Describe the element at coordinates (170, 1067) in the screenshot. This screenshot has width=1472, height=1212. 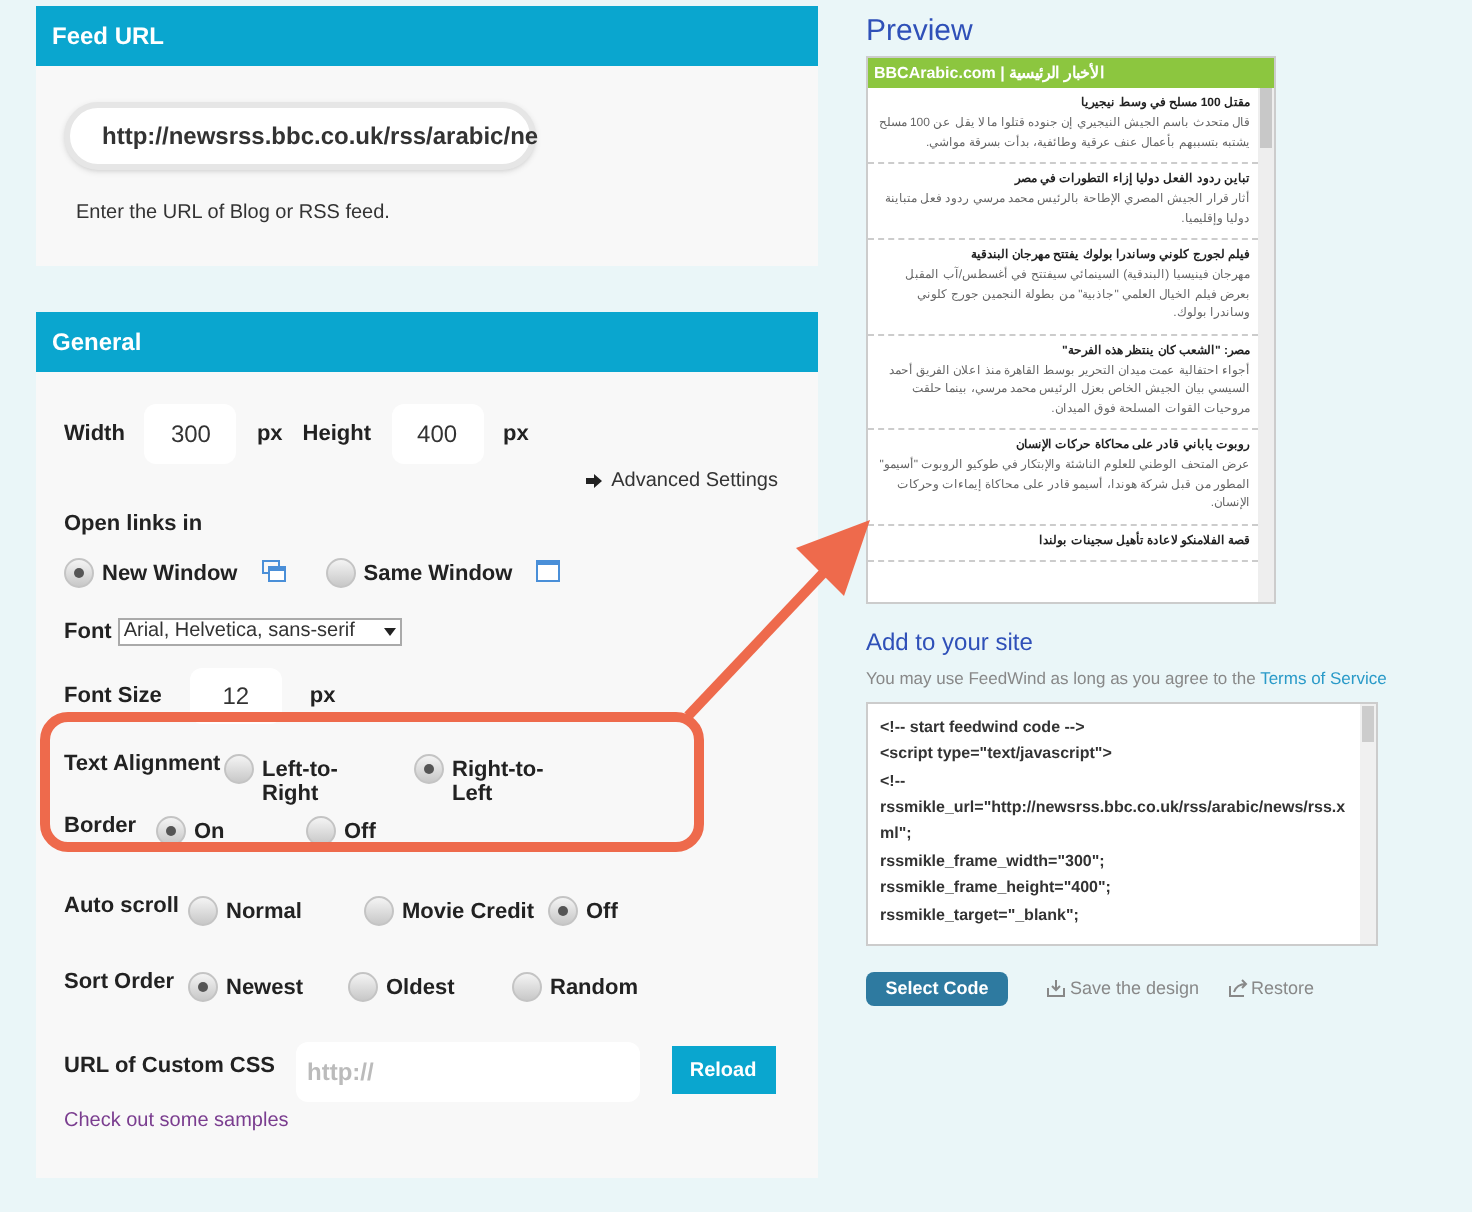
I see `field-label: URL of Custom CSS` at that location.